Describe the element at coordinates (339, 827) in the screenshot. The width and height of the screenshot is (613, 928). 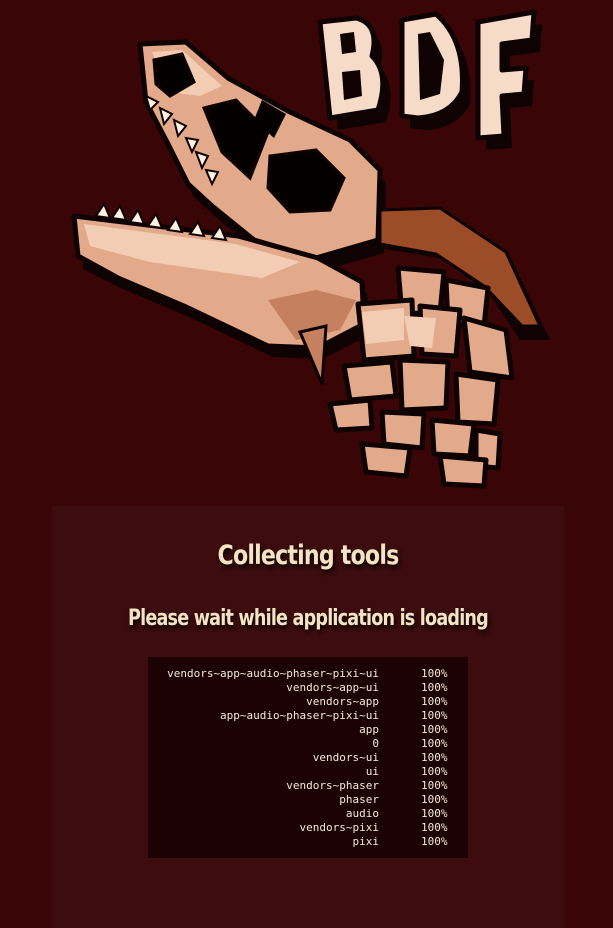
I see `module-name: vendors~pixi` at that location.